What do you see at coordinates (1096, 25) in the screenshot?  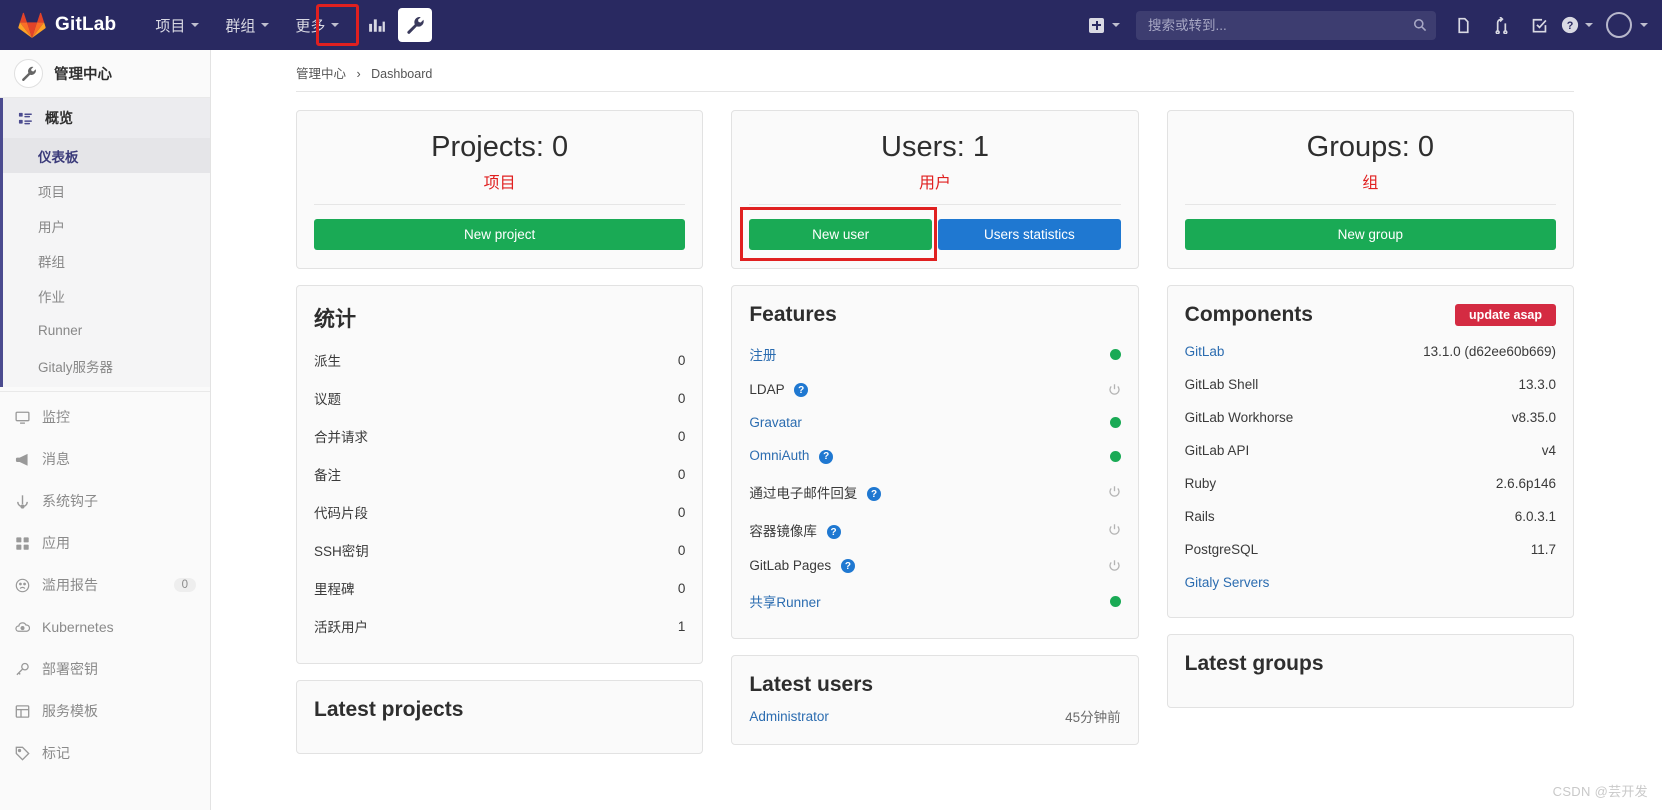 I see `plus-square-icon` at bounding box center [1096, 25].